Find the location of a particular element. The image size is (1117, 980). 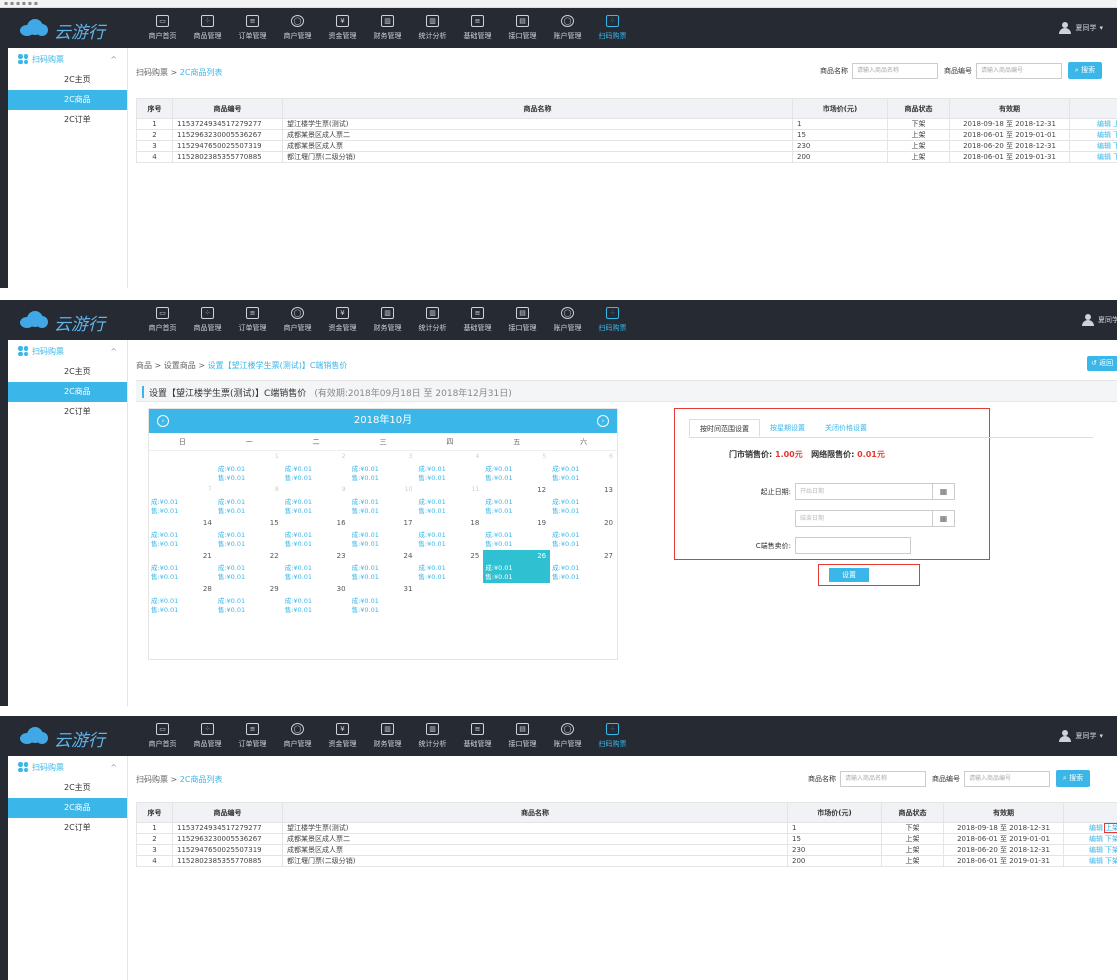

breadcrumb-set-product: 设置商品 is located at coordinates (180, 365).